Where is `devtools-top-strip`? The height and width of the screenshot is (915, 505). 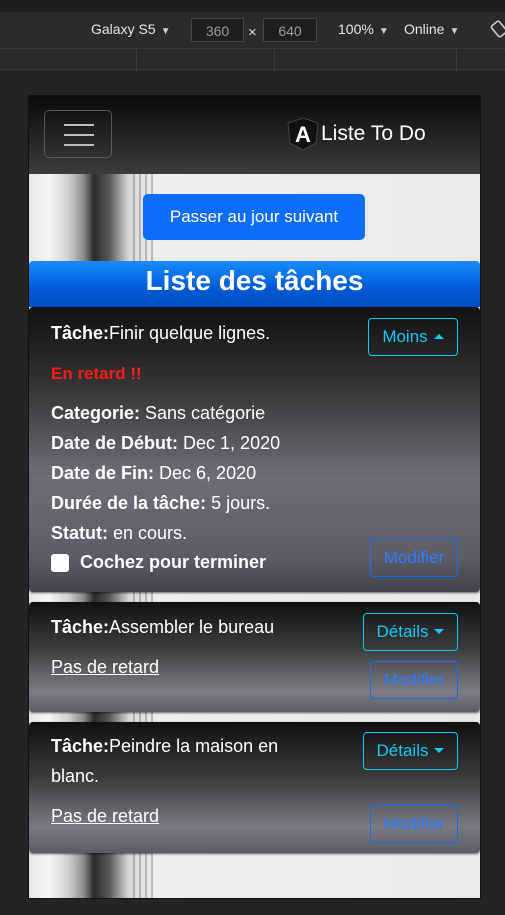 devtools-top-strip is located at coordinates (252, 6).